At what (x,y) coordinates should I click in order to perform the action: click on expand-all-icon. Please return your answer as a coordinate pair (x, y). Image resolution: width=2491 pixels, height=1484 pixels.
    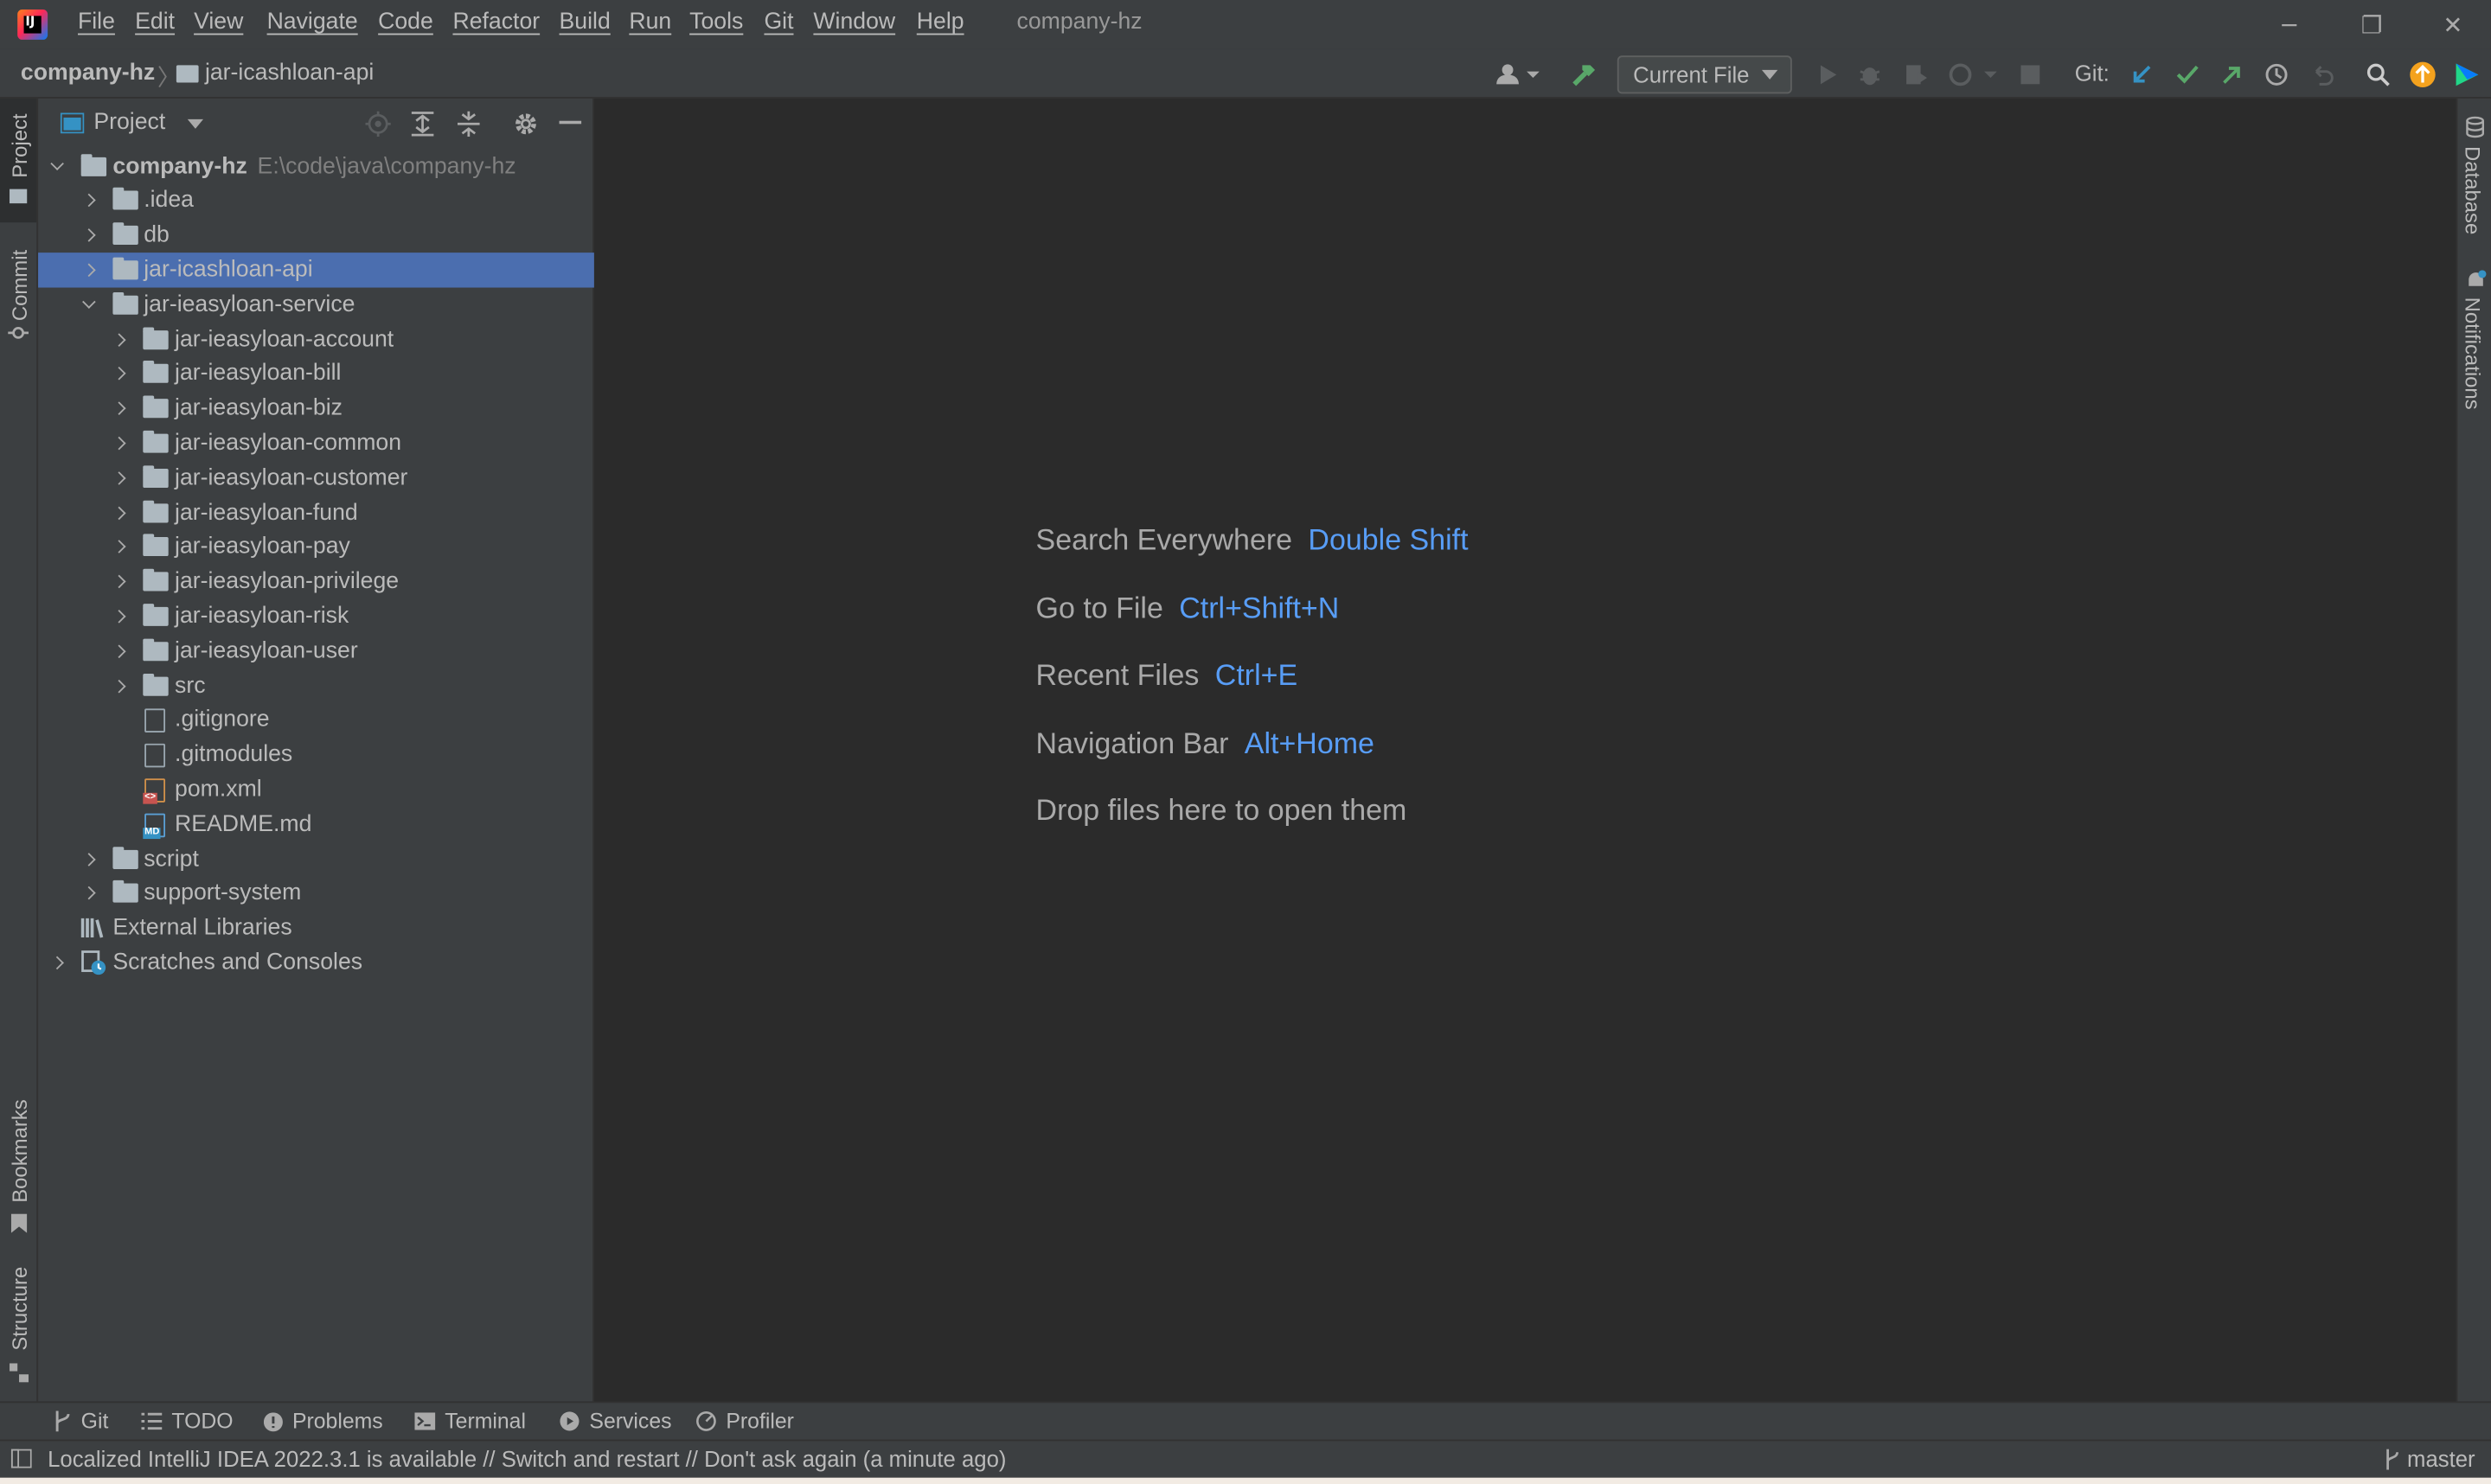
    Looking at the image, I should click on (423, 125).